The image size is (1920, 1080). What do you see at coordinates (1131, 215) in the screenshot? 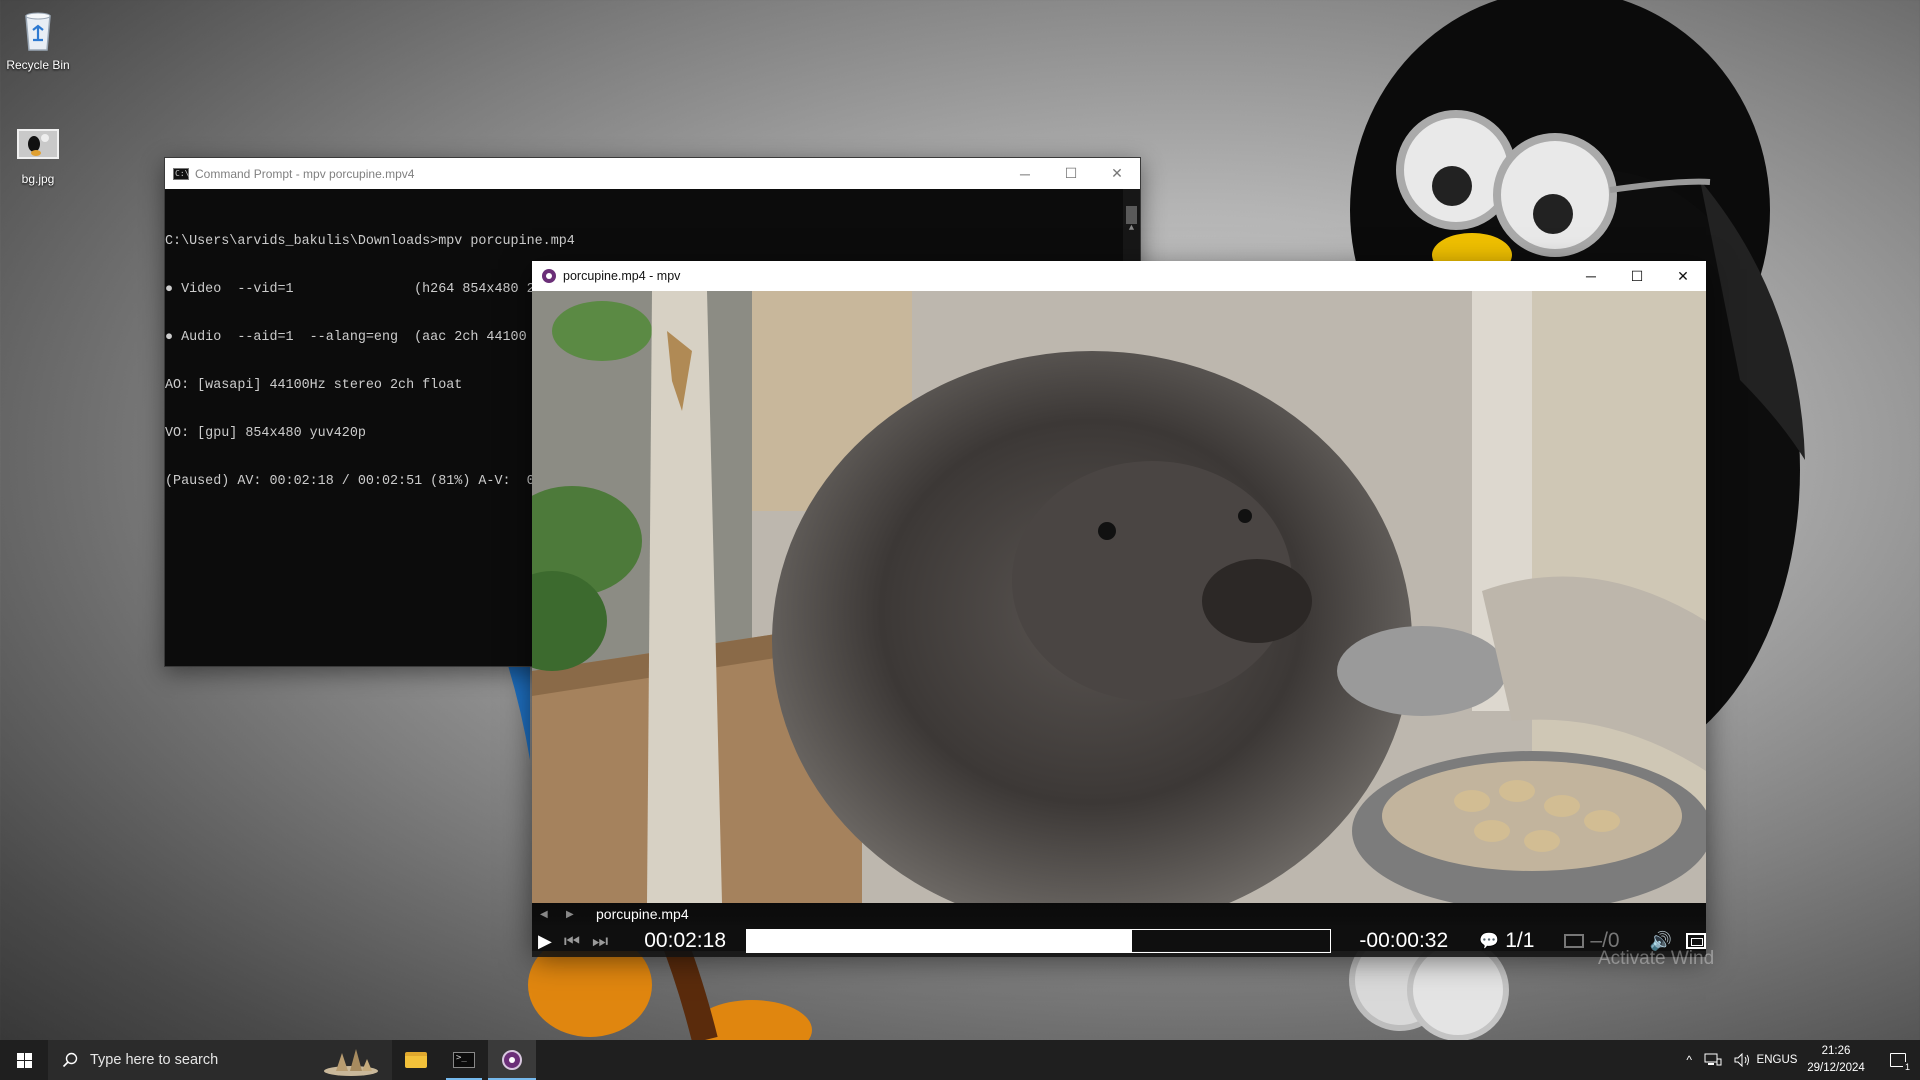
I see `scroll-thumb` at bounding box center [1131, 215].